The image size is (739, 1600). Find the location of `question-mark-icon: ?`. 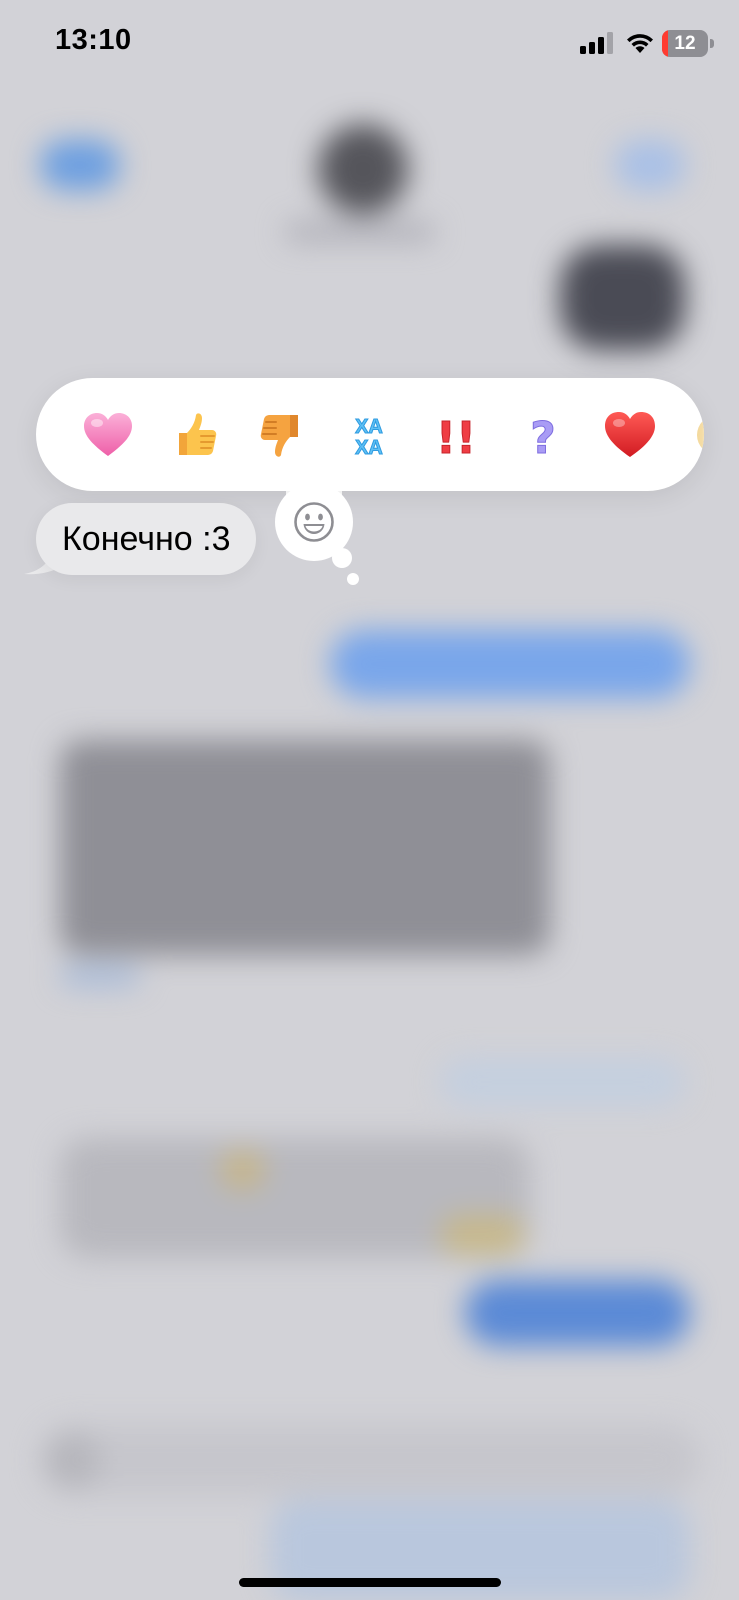

question-mark-icon: ? is located at coordinates (542, 435).